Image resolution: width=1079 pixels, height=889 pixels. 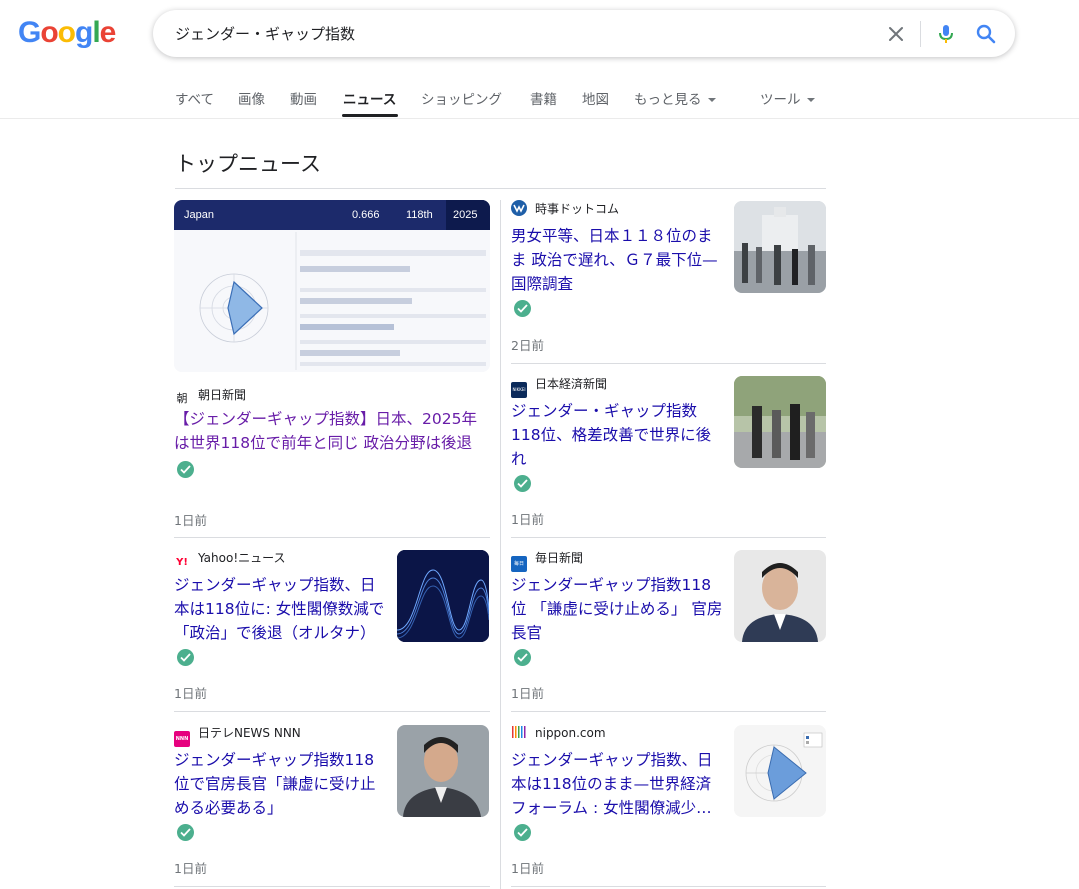 I want to click on nikkei-logo-icon: NIKKEI, so click(x=519, y=390).